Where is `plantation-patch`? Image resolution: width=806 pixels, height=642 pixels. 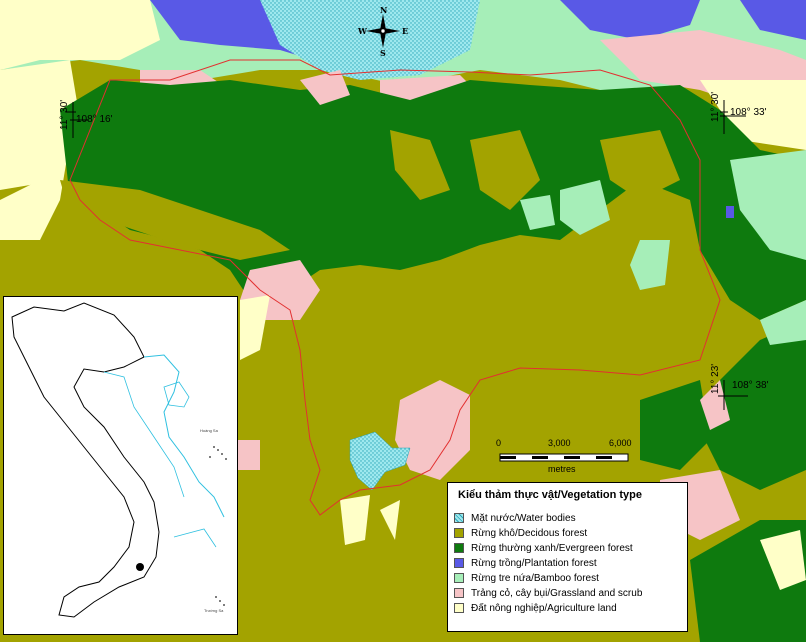
plantation-patch is located at coordinates (730, 212).